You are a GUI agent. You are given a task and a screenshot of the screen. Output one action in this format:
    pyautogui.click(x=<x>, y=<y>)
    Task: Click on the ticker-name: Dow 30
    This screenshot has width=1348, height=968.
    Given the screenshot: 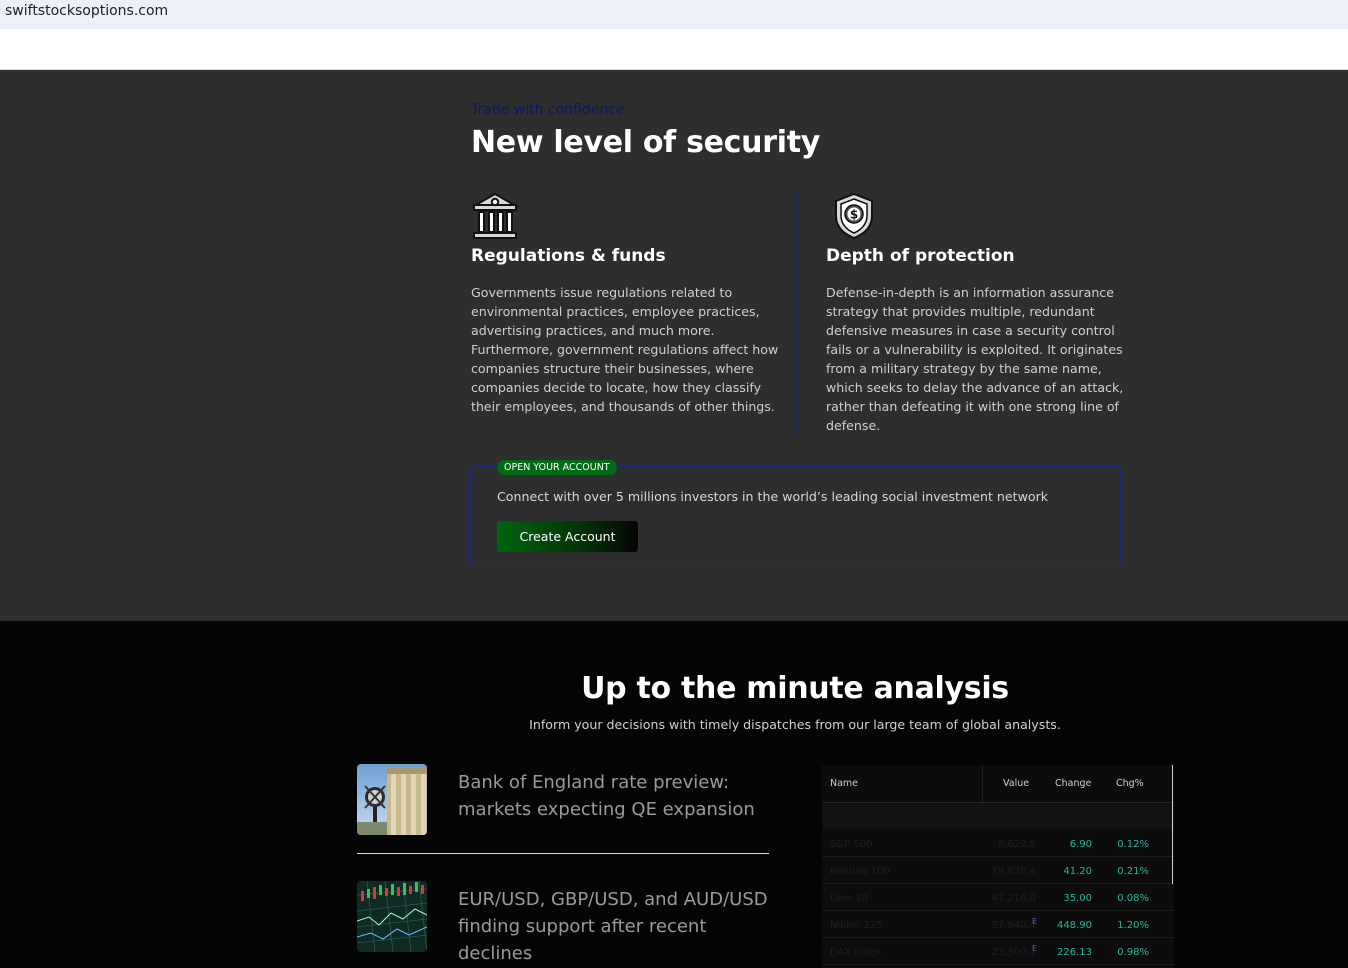 What is the action you would take?
    pyautogui.click(x=849, y=898)
    